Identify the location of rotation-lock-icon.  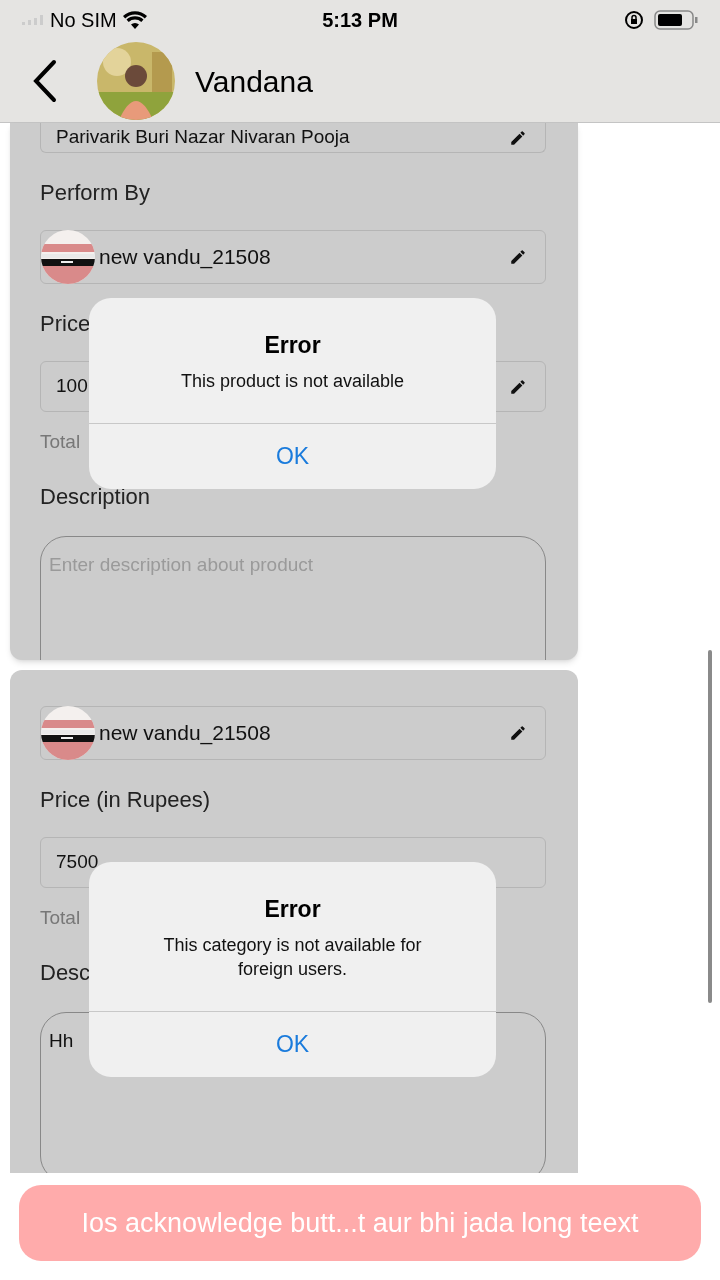
(634, 20).